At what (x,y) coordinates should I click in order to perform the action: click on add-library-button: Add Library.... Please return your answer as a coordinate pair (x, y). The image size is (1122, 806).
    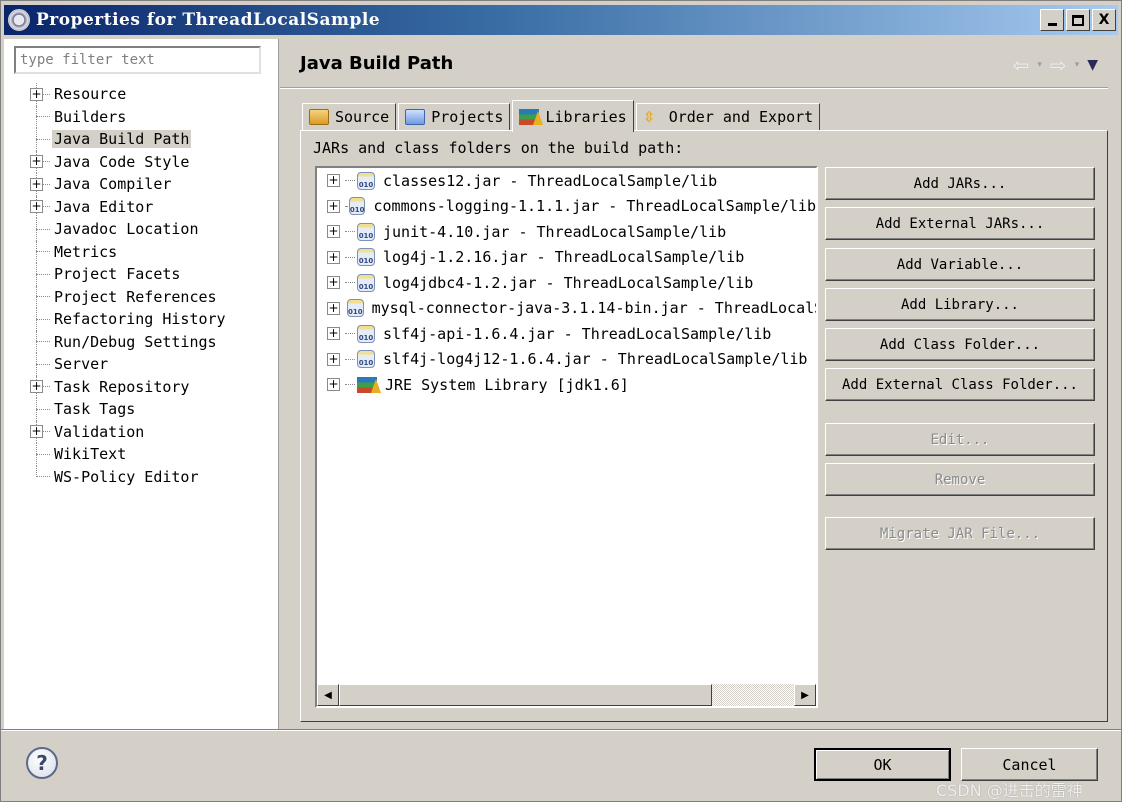
    Looking at the image, I should click on (960, 304).